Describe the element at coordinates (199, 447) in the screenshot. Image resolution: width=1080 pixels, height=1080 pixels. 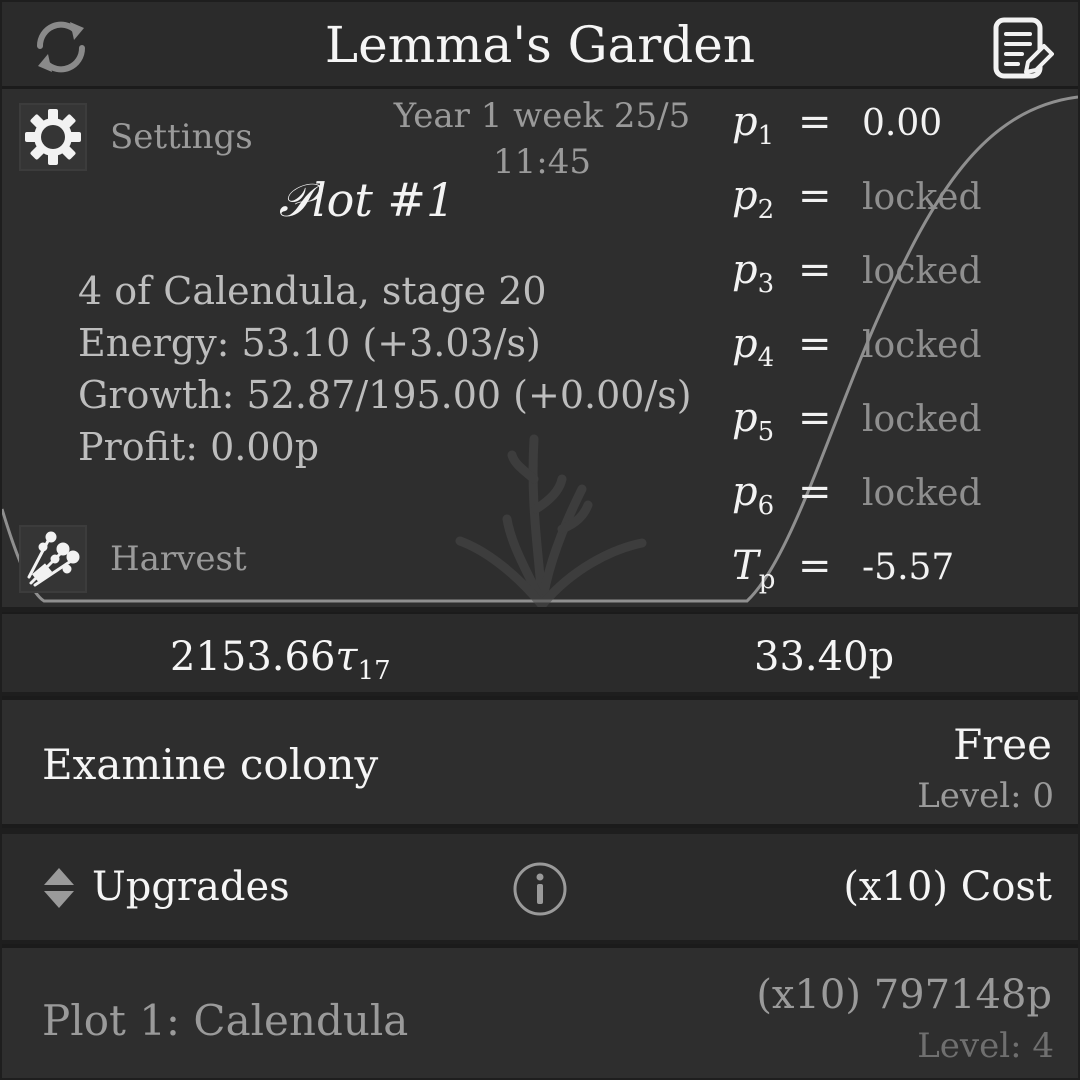
I see `profit-line: Profit: 0.00p` at that location.